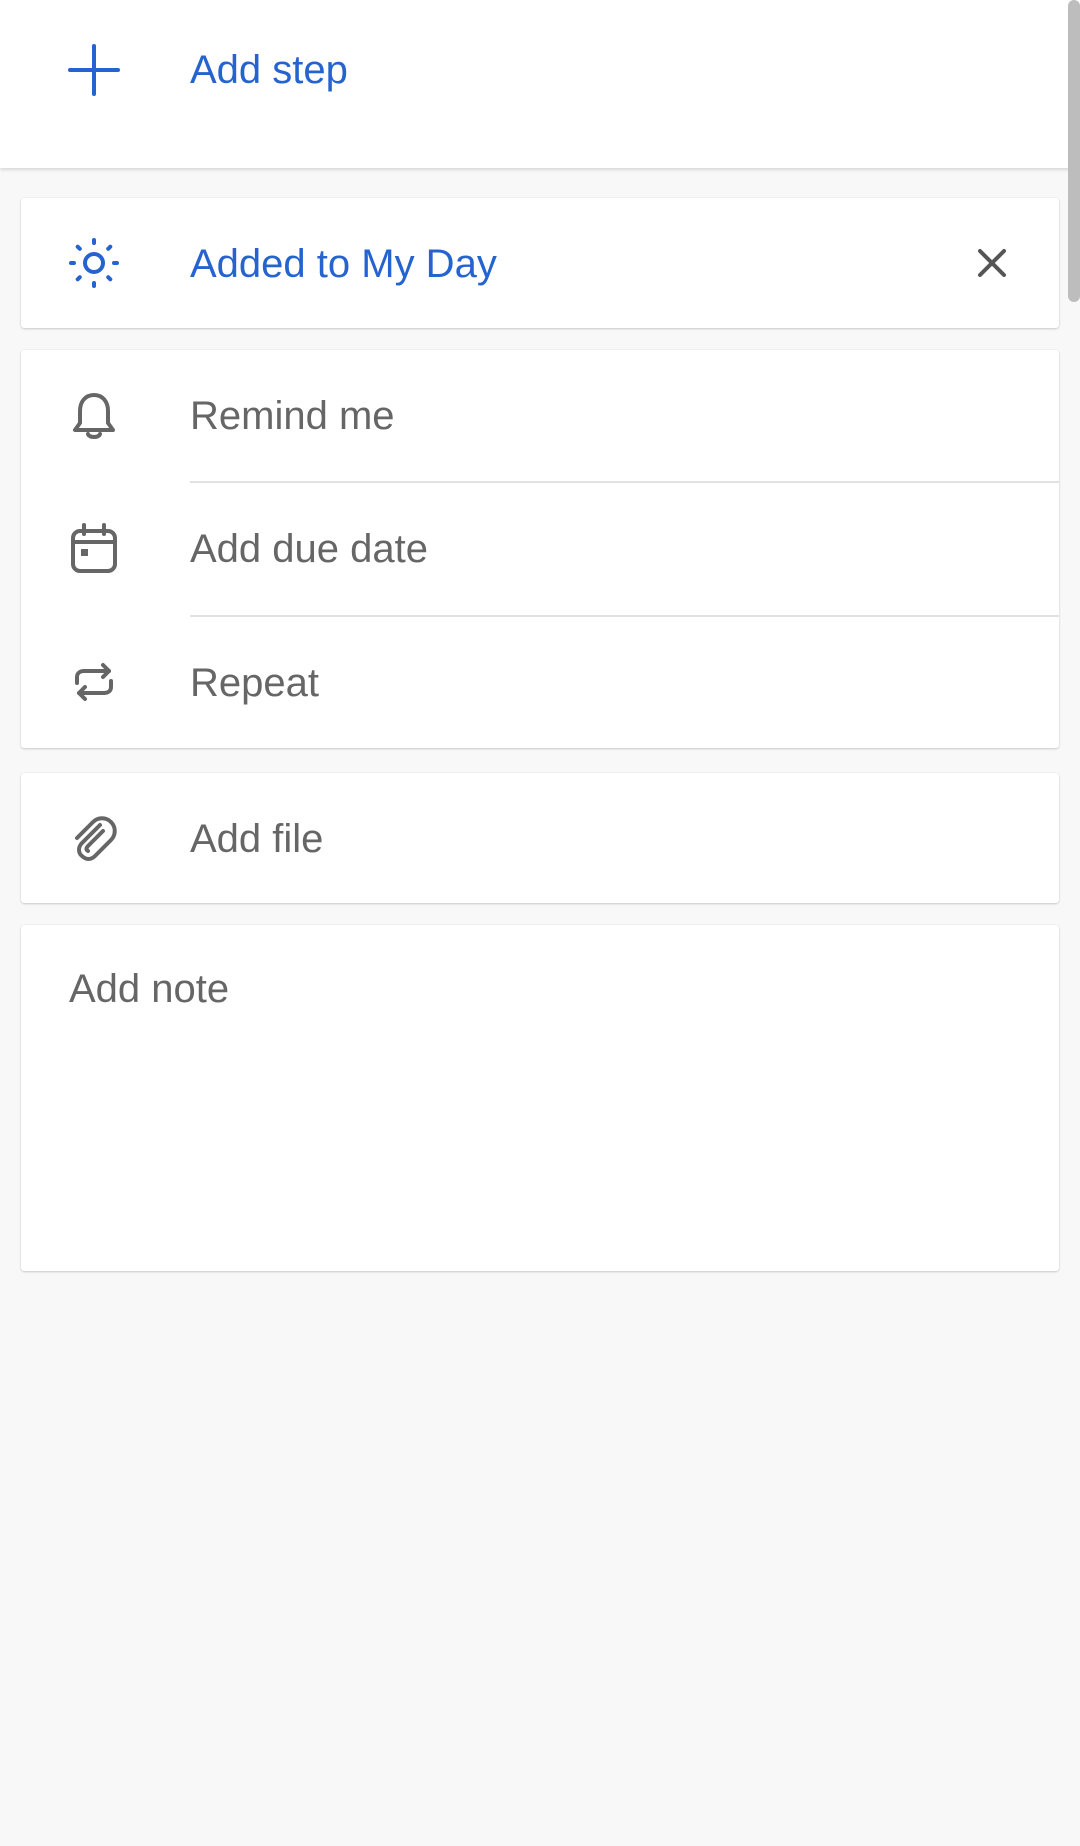 Image resolution: width=1080 pixels, height=1846 pixels. I want to click on due-date-label: Add due date, so click(309, 549).